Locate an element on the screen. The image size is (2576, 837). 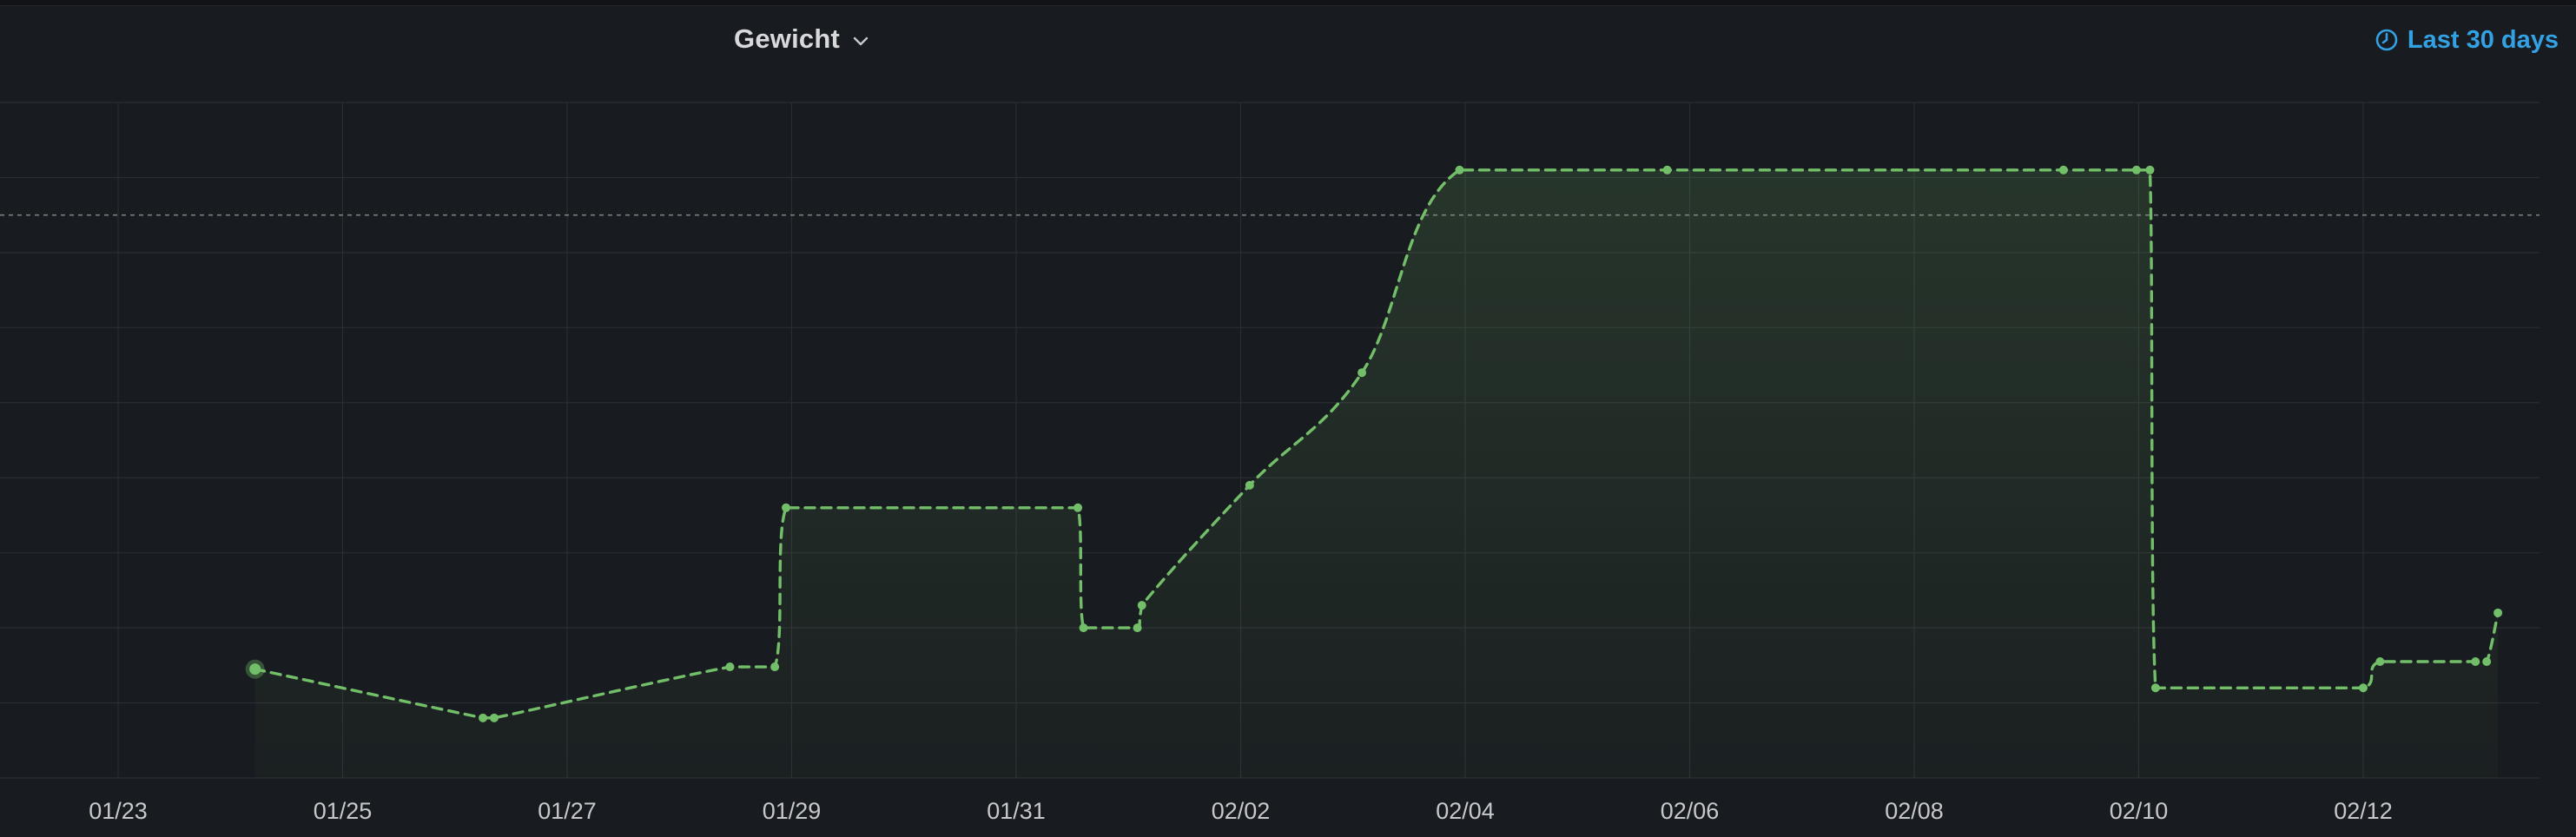
x-tick-label: 02/08 is located at coordinates (1915, 811).